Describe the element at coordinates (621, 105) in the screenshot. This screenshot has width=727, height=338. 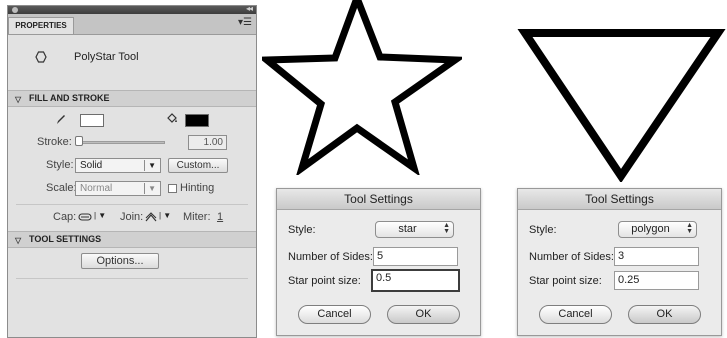
I see `triangle-shape` at that location.